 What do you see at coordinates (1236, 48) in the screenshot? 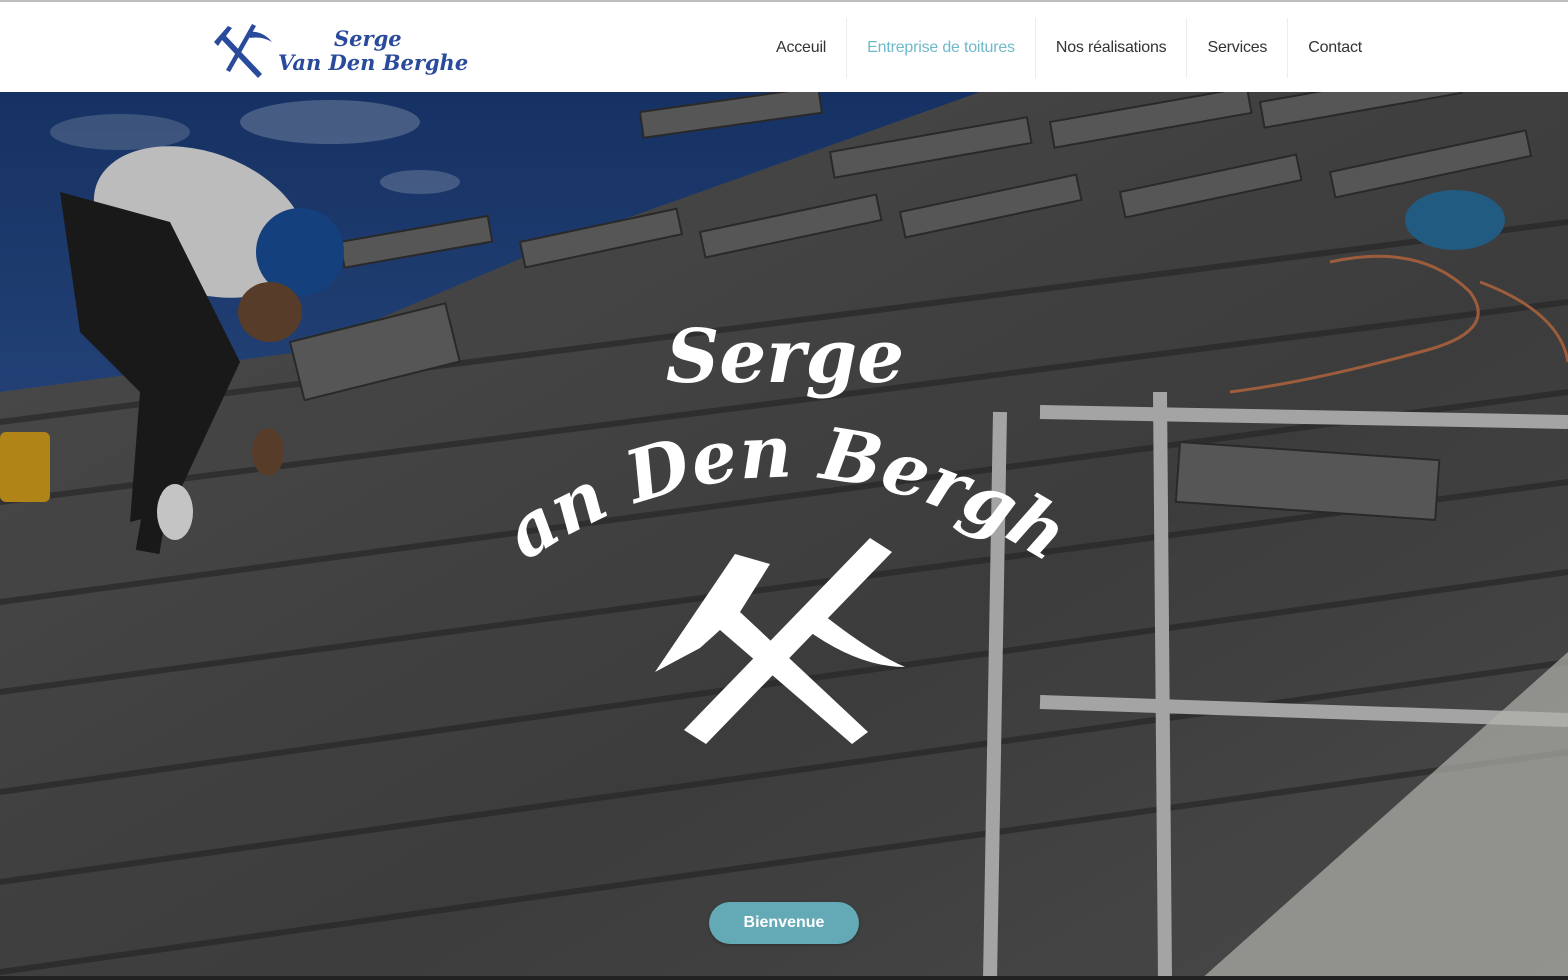
I see `nav-item-services: Services` at bounding box center [1236, 48].